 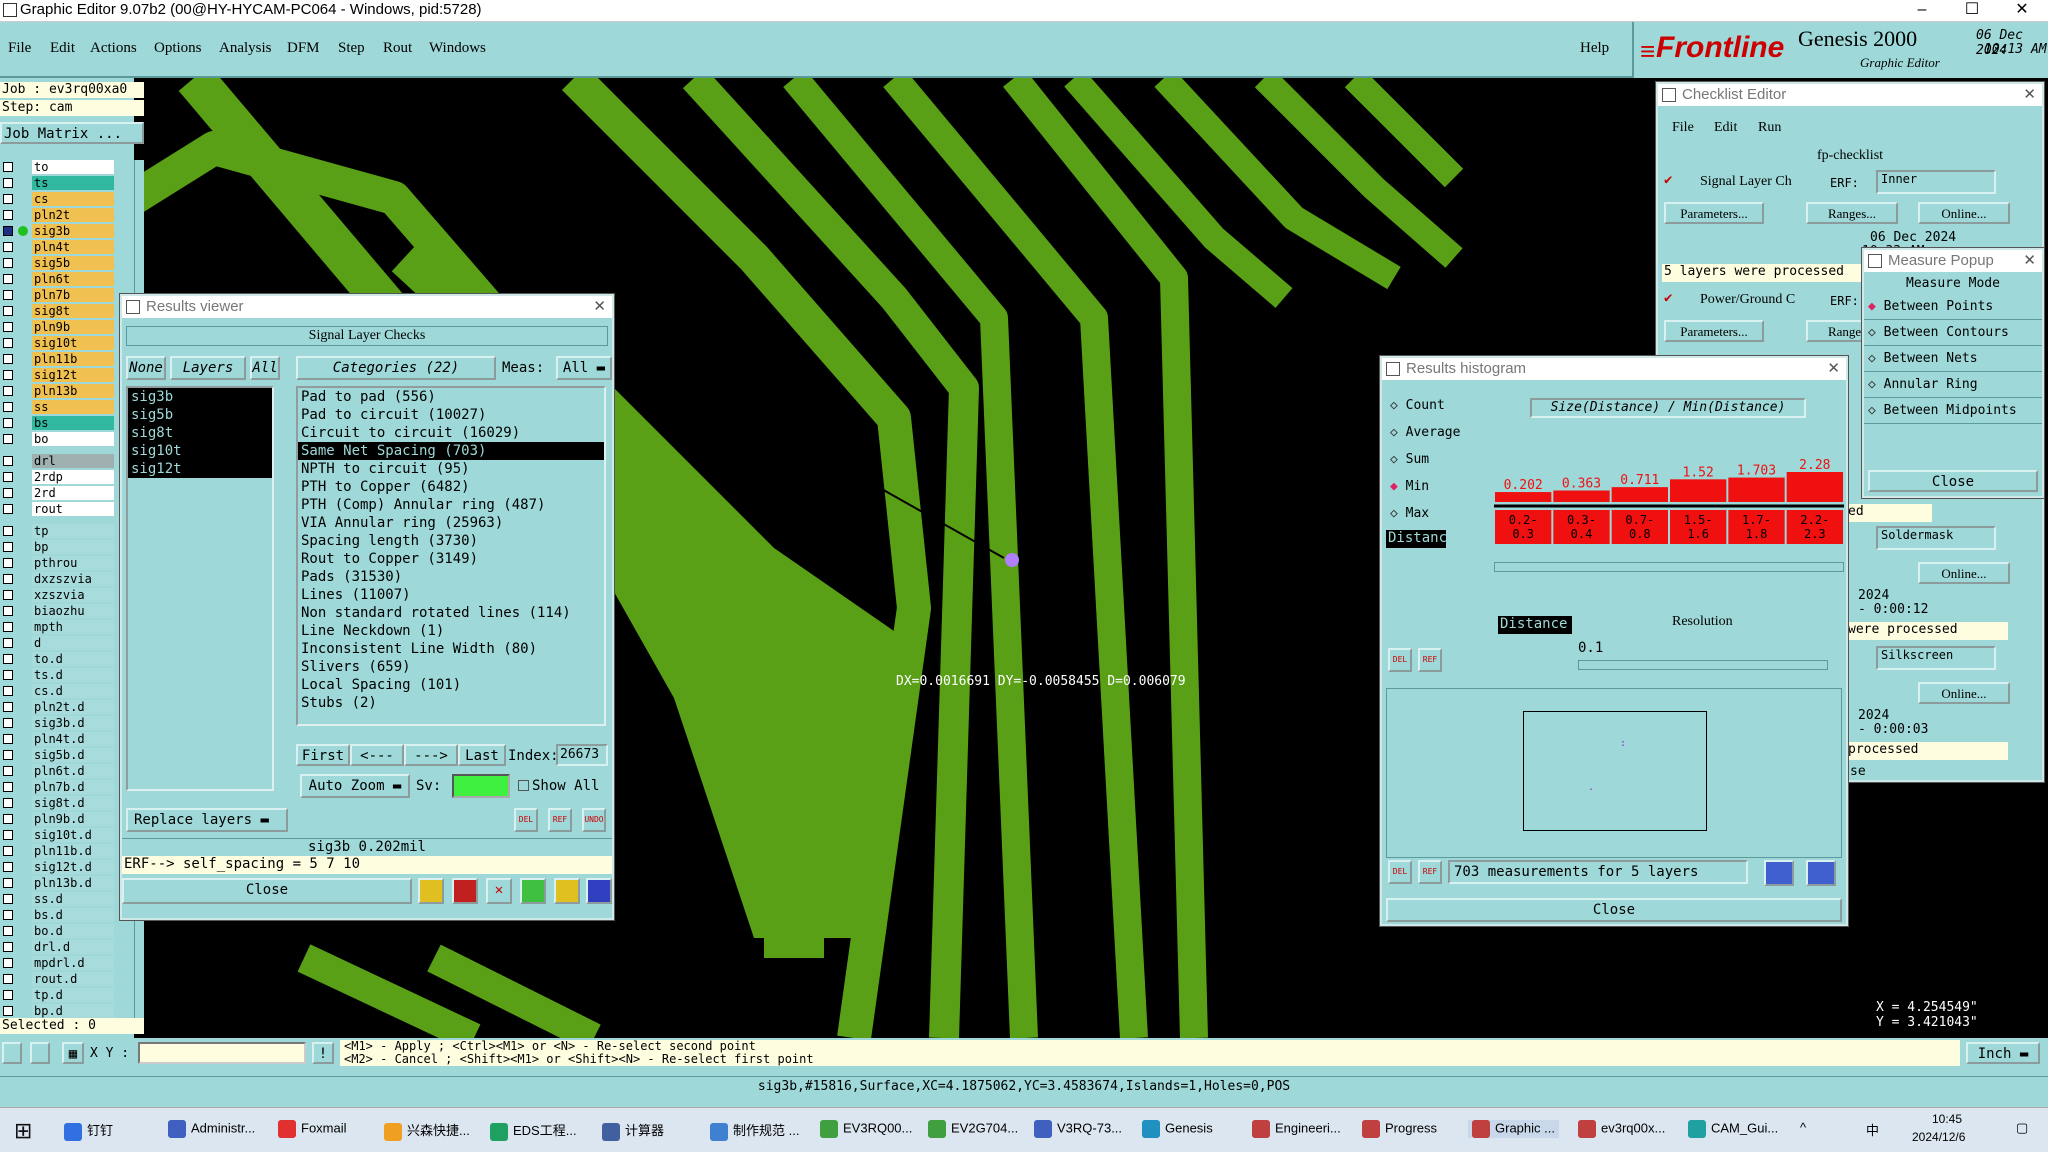 What do you see at coordinates (523, 785) in the screenshot?
I see `show-all-checkbox` at bounding box center [523, 785].